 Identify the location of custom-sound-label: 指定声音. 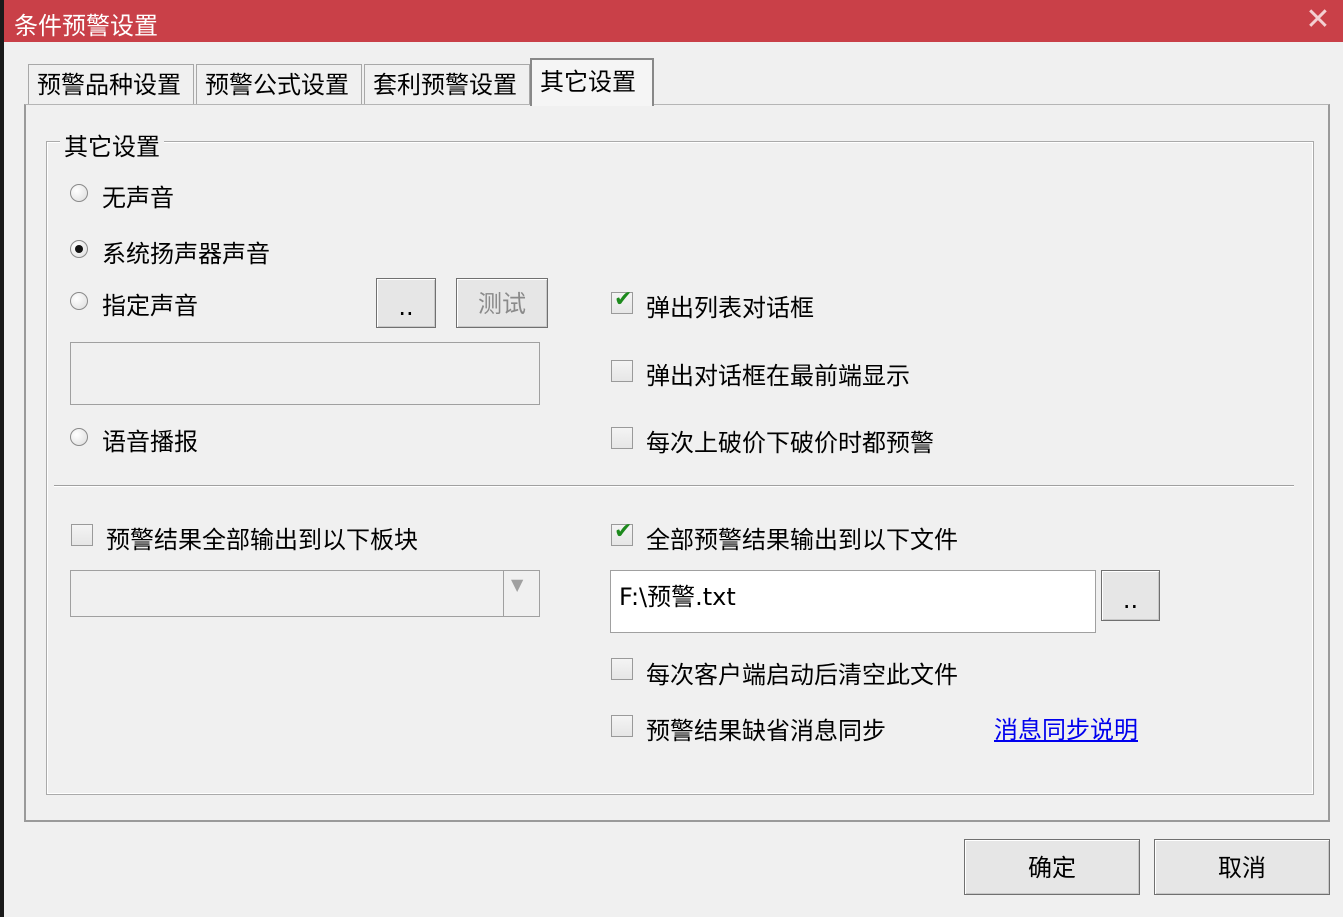
(150, 306).